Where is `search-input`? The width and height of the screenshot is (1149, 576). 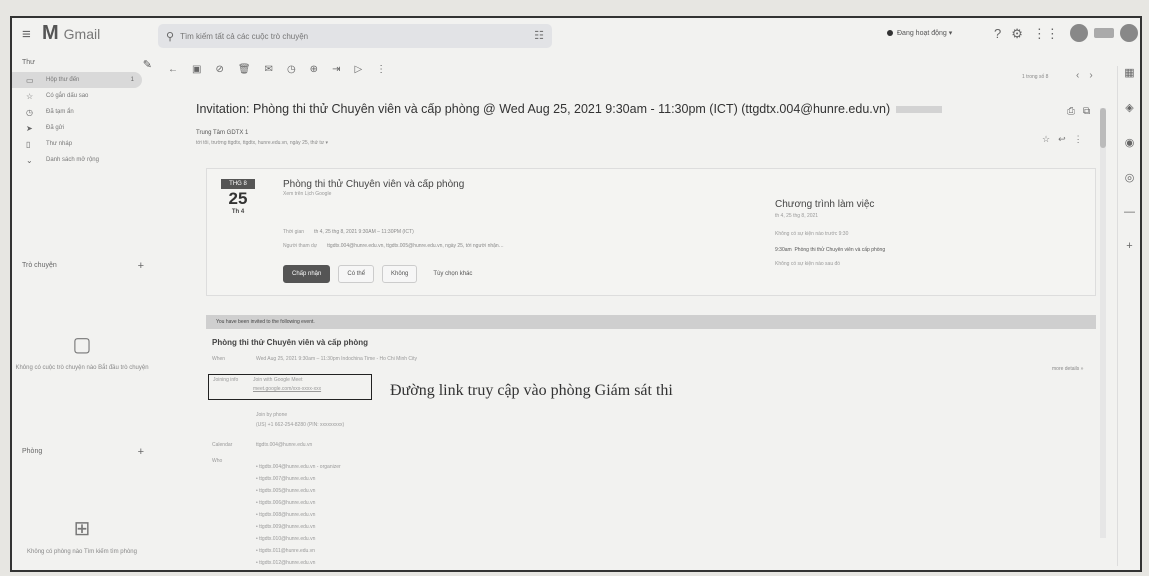
search-input is located at coordinates (350, 36).